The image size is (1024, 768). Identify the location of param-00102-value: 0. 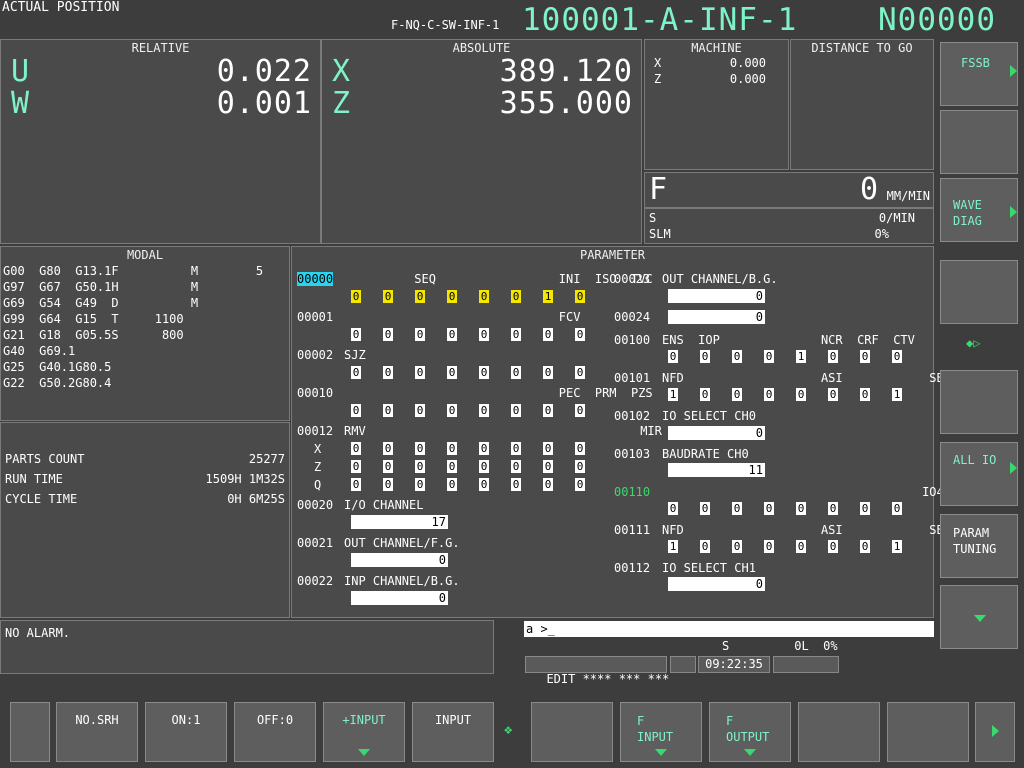
(716, 433).